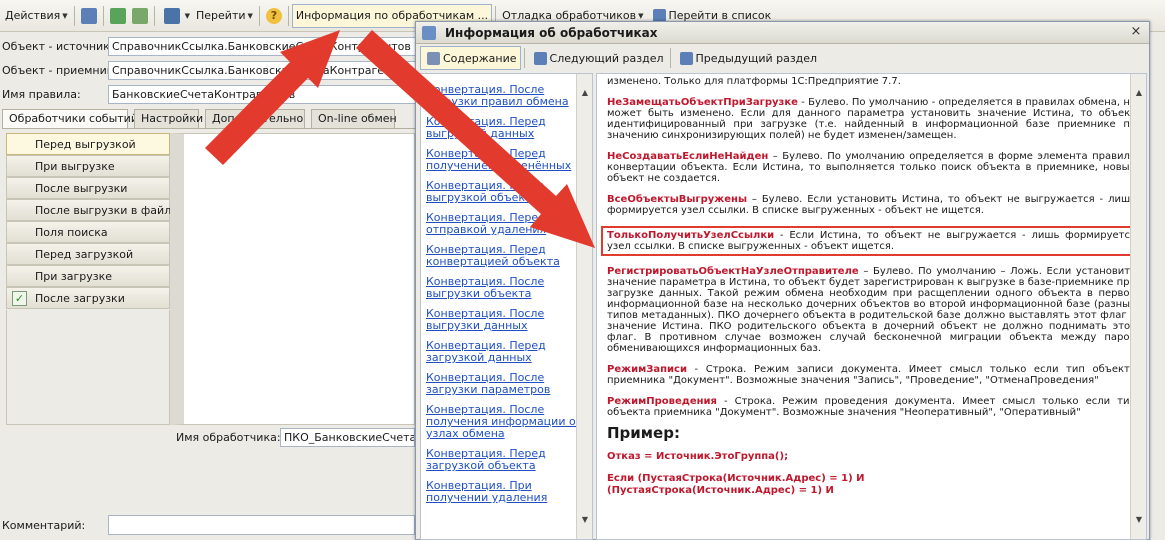  I want to click on event-search-fields: Поля поиска, so click(88, 232).